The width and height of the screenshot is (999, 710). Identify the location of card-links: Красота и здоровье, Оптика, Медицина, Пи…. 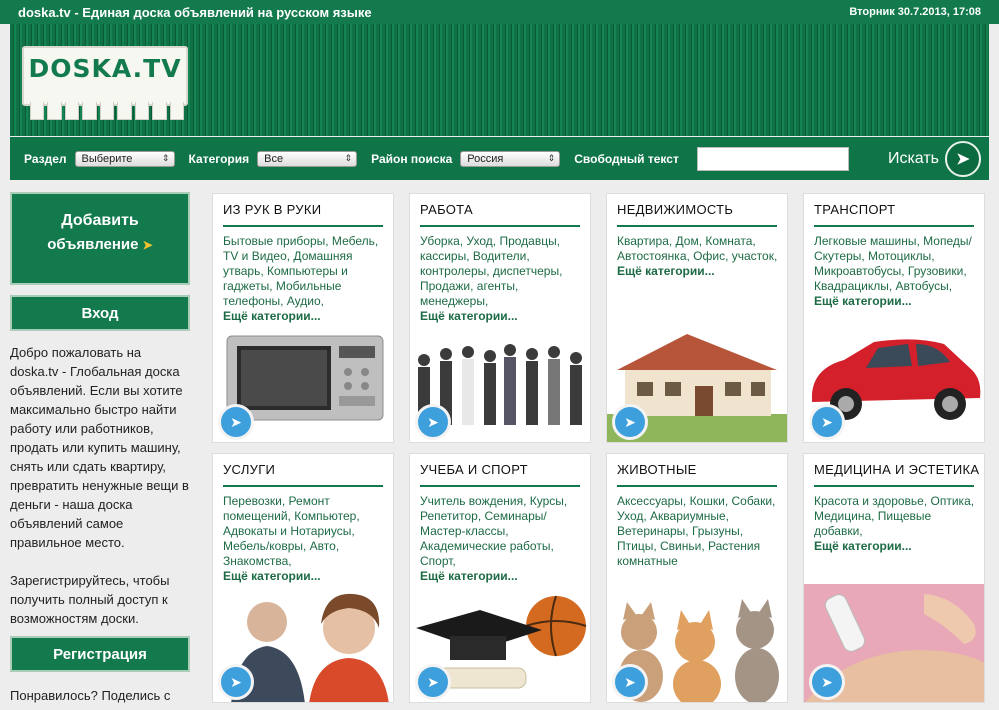
(897, 524).